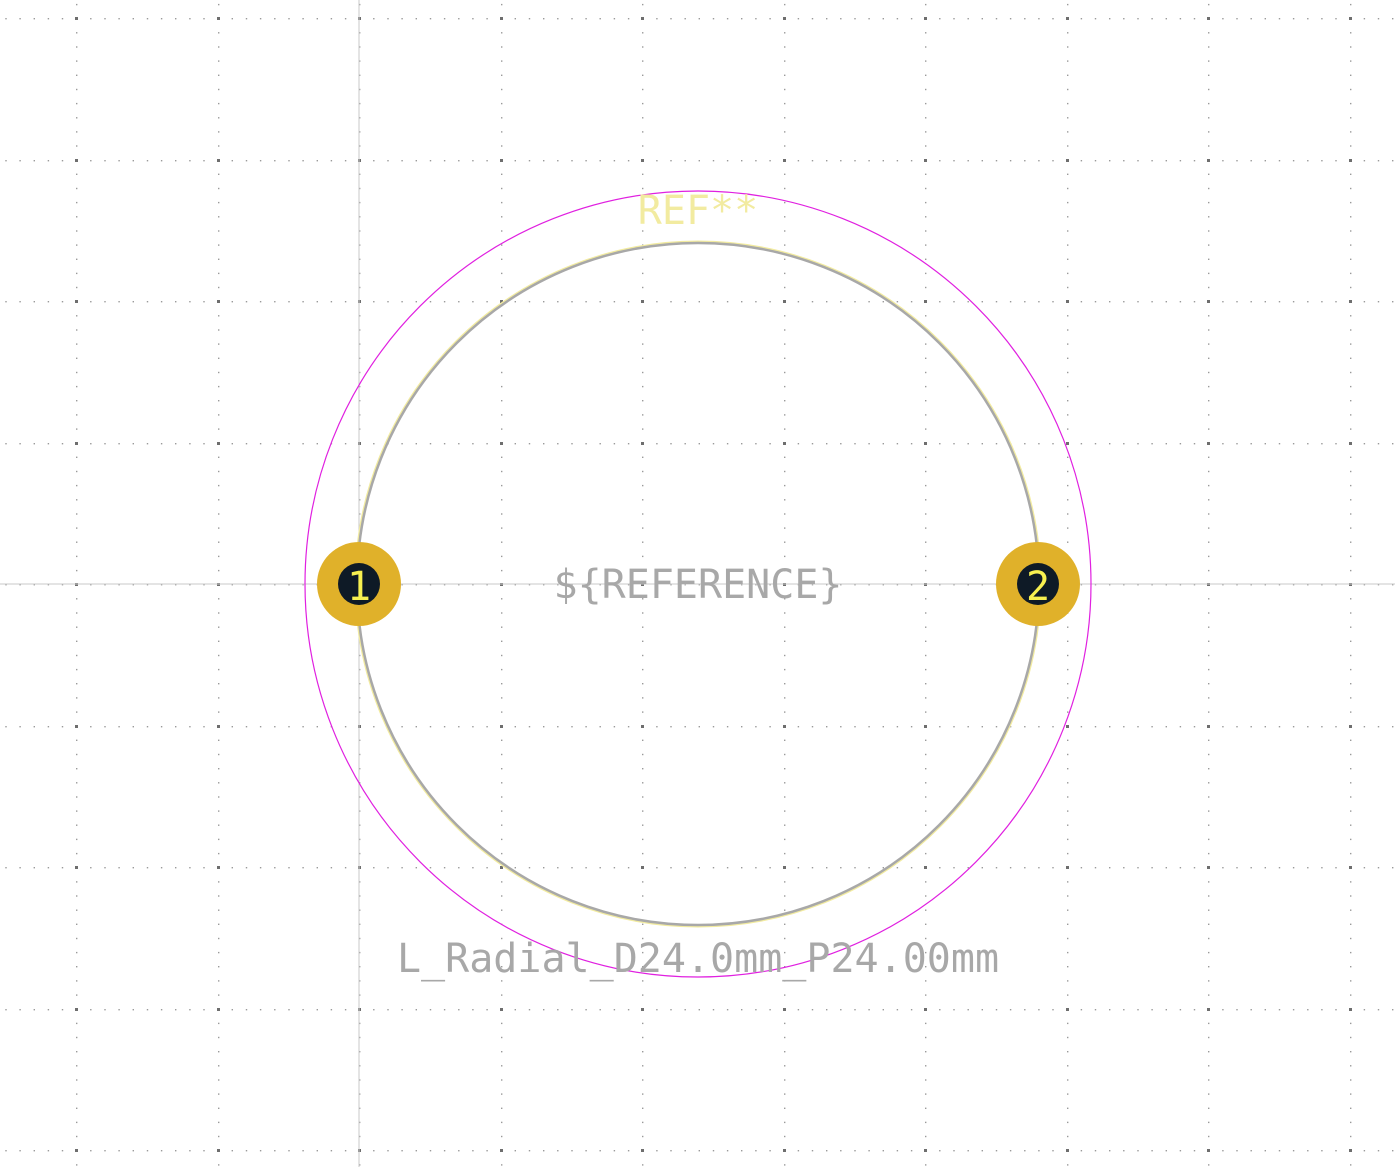 The height and width of the screenshot is (1167, 1395). I want to click on value-label: ${REFERENCE}, so click(698, 585).